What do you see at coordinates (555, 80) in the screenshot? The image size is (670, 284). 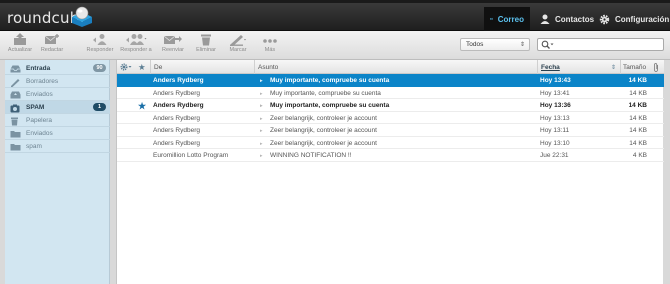 I see `message-date: Hoy 13:43` at bounding box center [555, 80].